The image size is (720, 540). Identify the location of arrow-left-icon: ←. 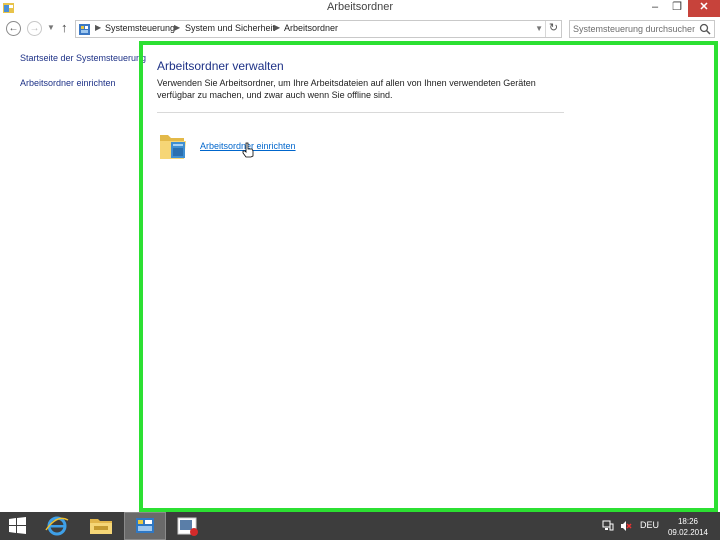
(13, 28).